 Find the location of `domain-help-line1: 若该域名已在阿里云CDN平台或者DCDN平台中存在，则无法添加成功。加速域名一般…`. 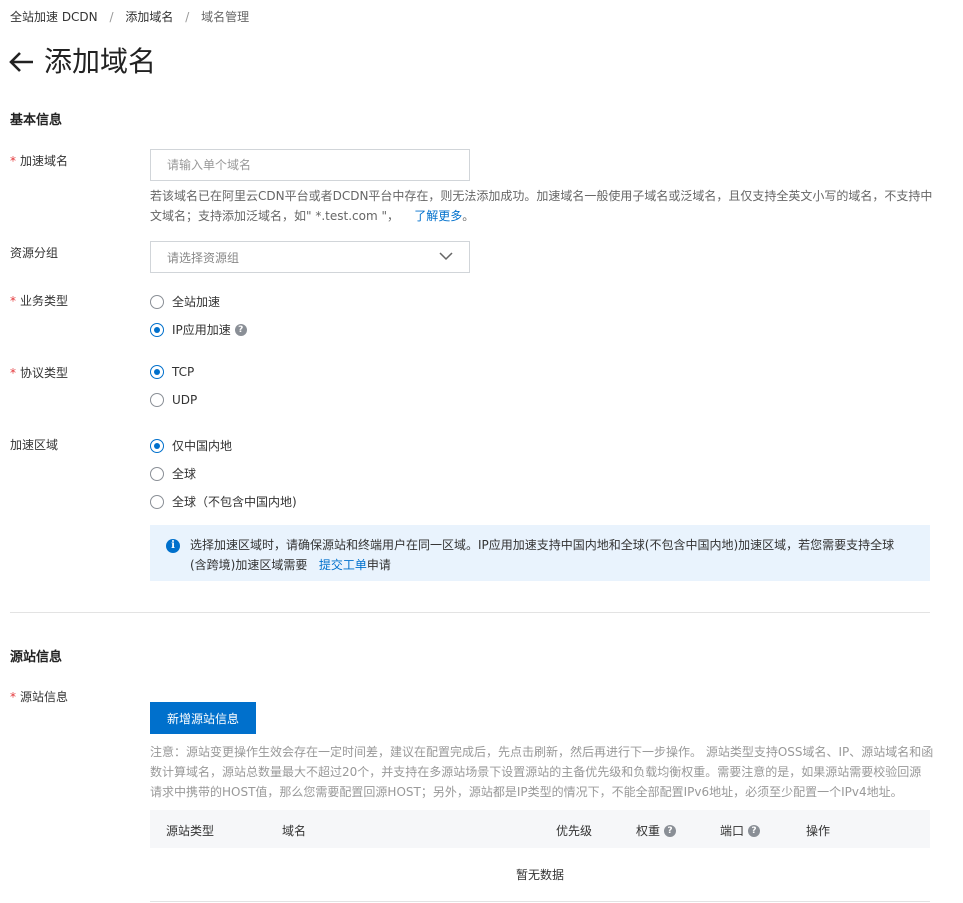

domain-help-line1: 若该域名已在阿里云CDN平台或者DCDN平台中存在，则无法添加成功。加速域名一般… is located at coordinates (541, 196).